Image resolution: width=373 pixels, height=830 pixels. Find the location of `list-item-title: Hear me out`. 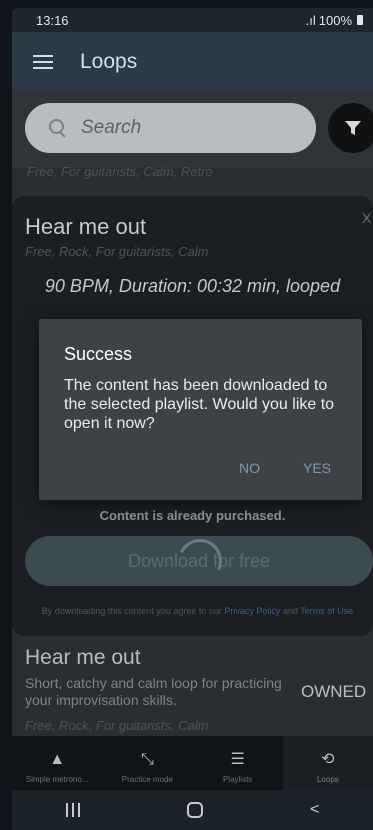

list-item-title: Hear me out is located at coordinates (83, 657).